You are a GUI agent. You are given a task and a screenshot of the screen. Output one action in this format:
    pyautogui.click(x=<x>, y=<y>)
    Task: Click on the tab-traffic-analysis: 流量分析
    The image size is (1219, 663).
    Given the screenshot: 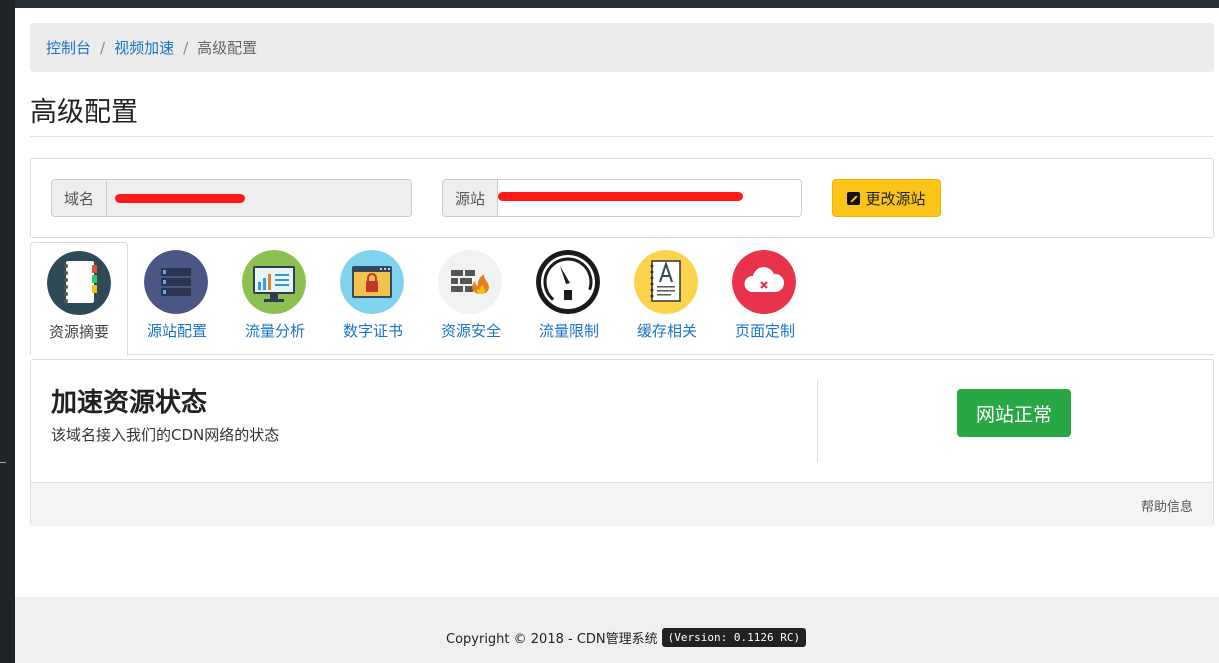 What is the action you would take?
    pyautogui.click(x=275, y=298)
    